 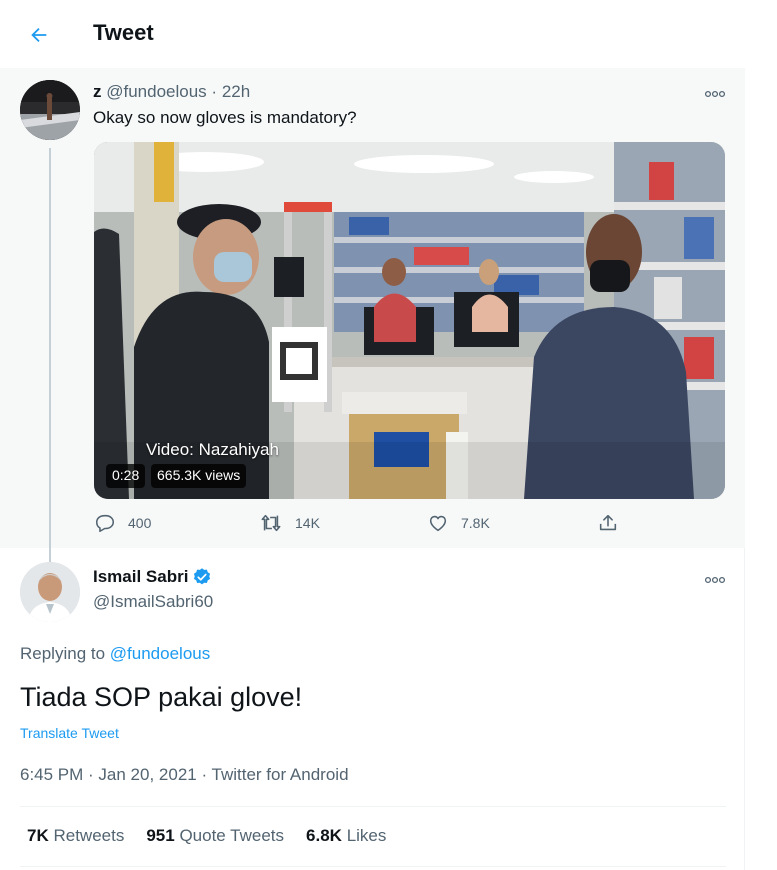 What do you see at coordinates (289, 523) in the screenshot?
I see `retweet-button: 14K` at bounding box center [289, 523].